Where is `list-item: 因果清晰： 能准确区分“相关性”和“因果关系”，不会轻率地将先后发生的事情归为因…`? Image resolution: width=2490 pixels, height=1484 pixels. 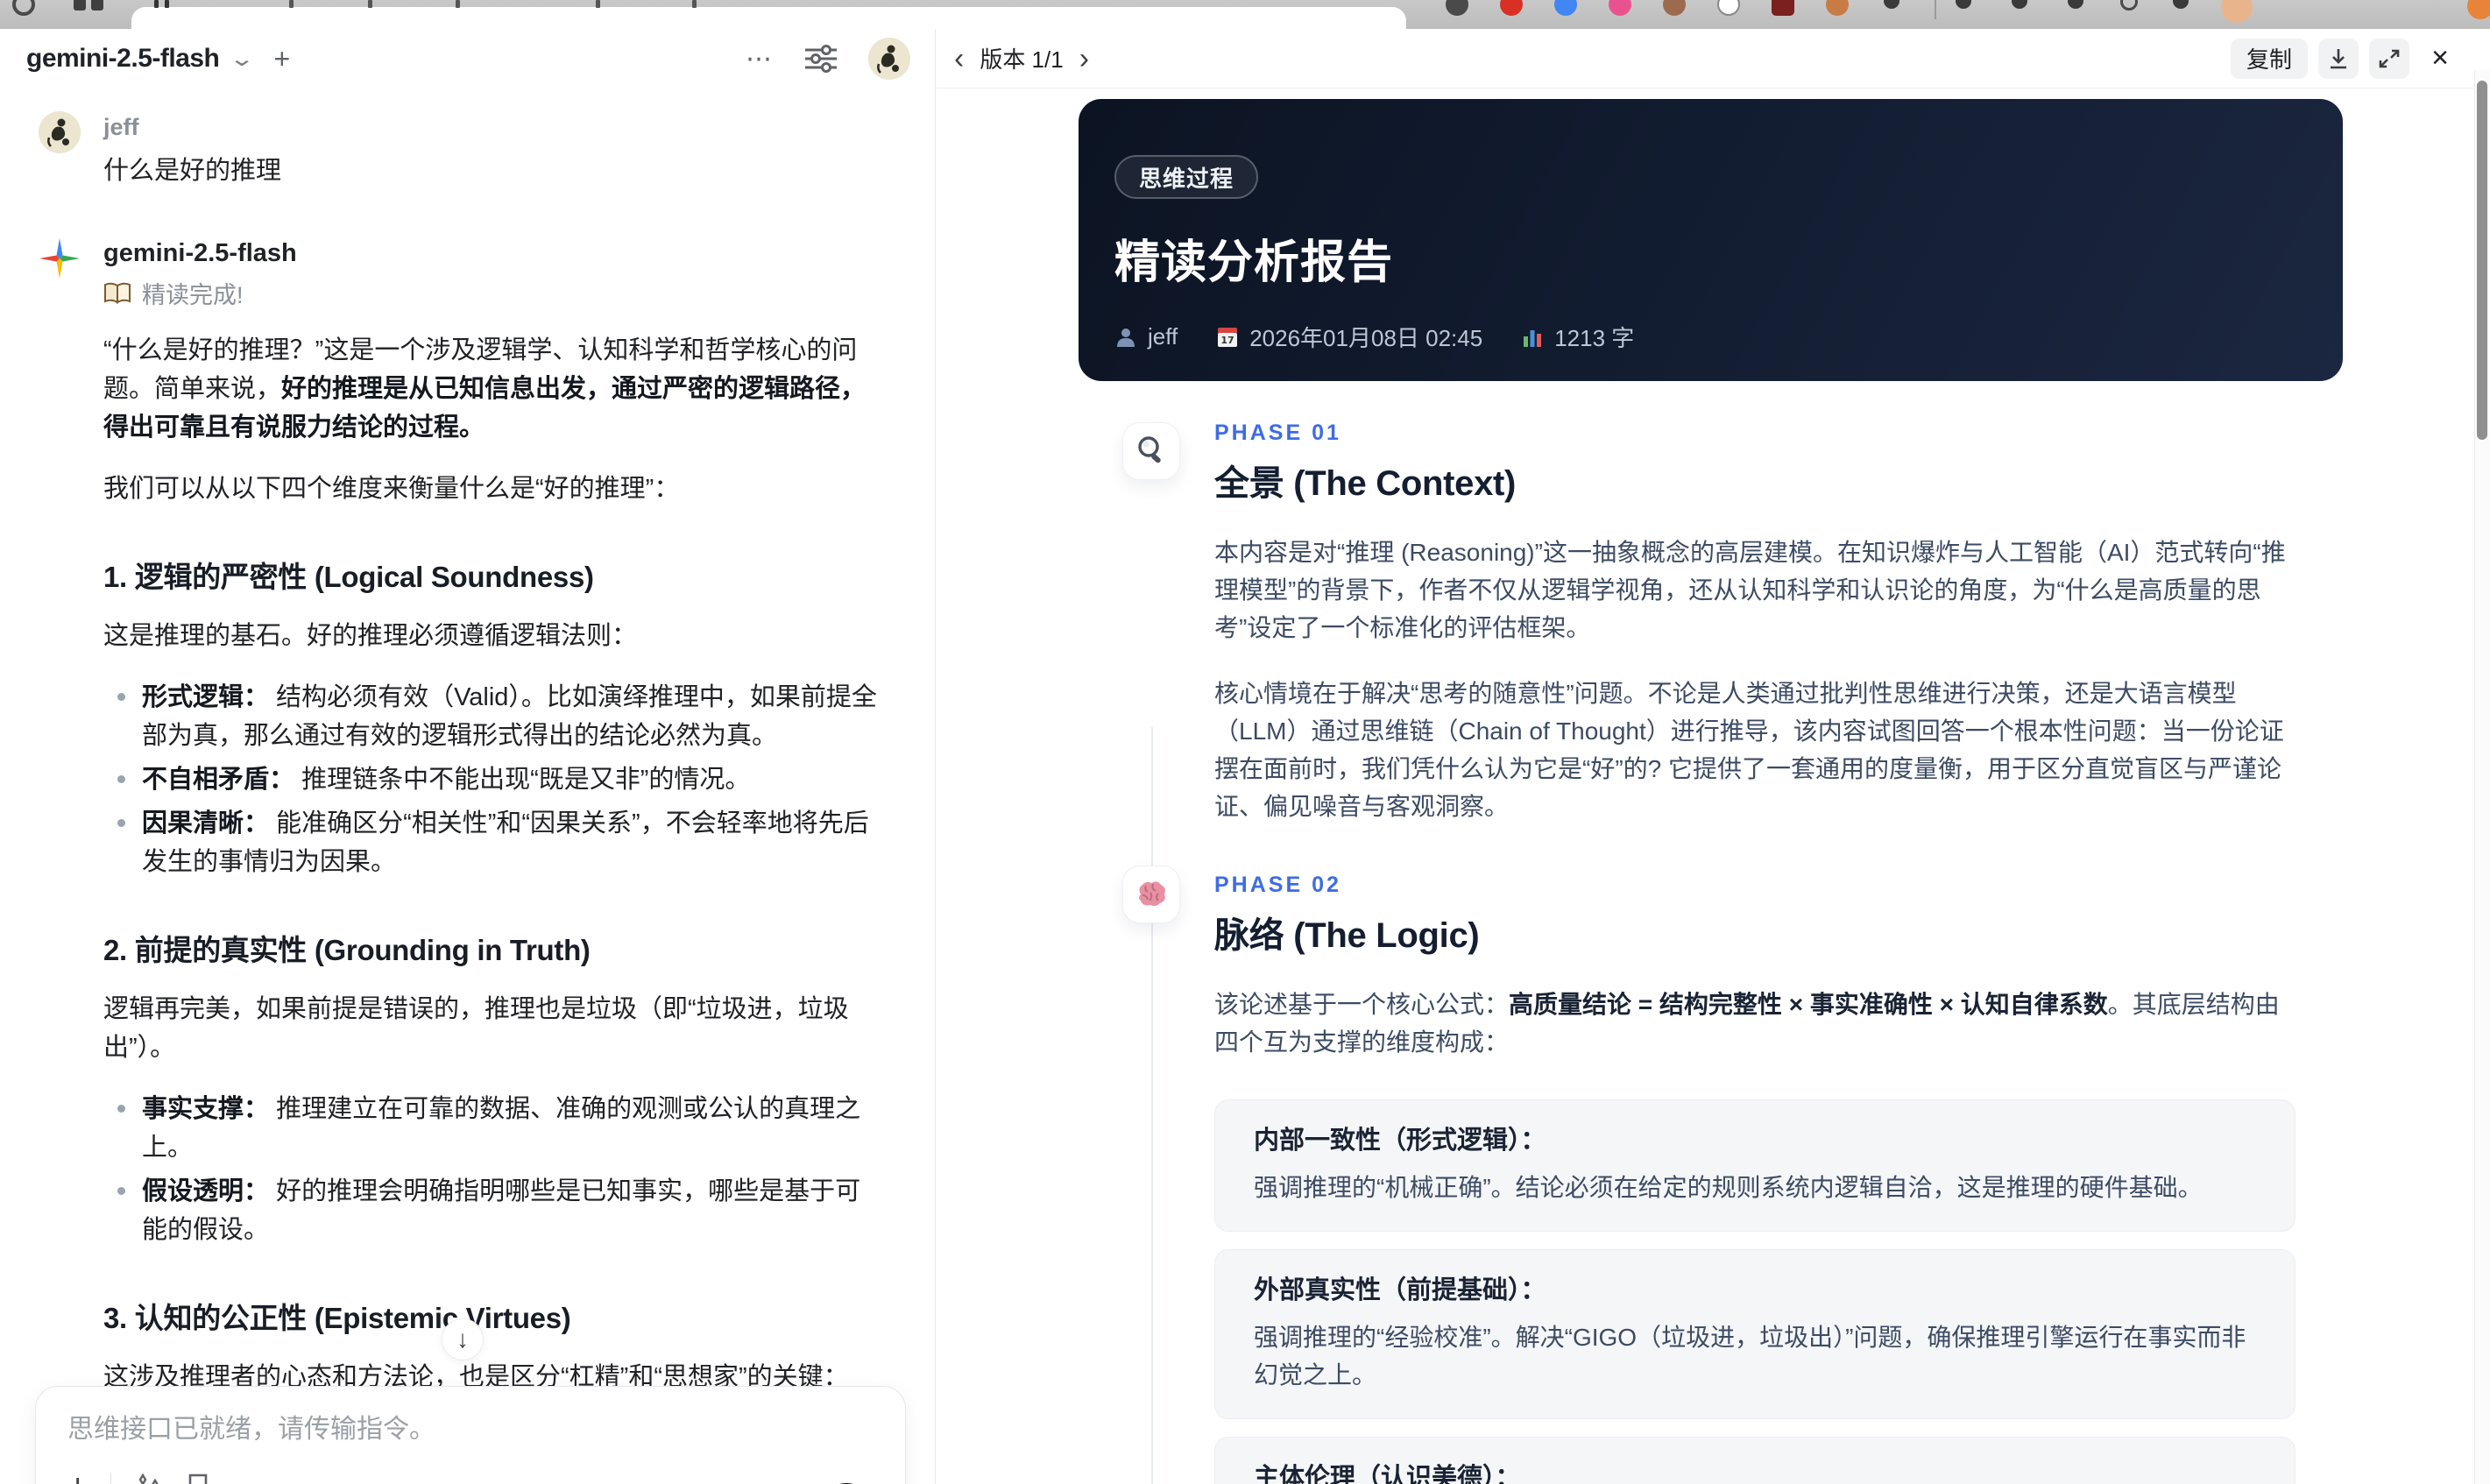
list-item: 因果清晰： 能准确区分“相关性”和“因果关系”，不会轻率地将先后发生的事情归为因… is located at coordinates (491, 842).